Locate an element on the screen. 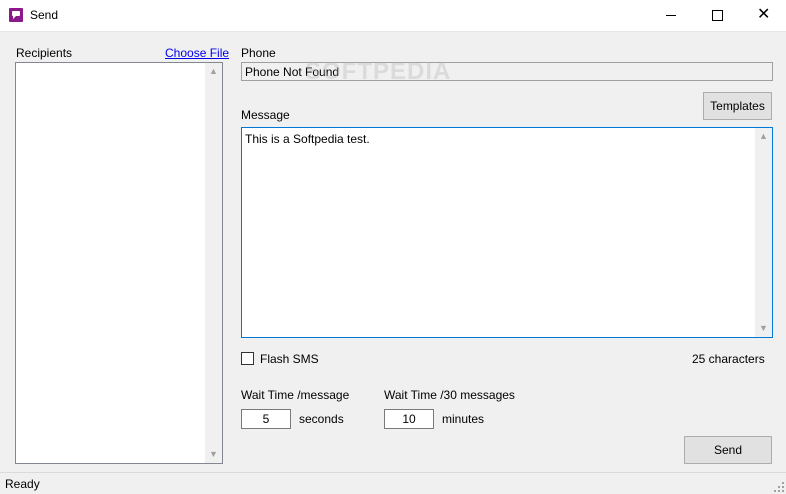 The width and height of the screenshot is (786, 494). maximize-button is located at coordinates (717, 15).